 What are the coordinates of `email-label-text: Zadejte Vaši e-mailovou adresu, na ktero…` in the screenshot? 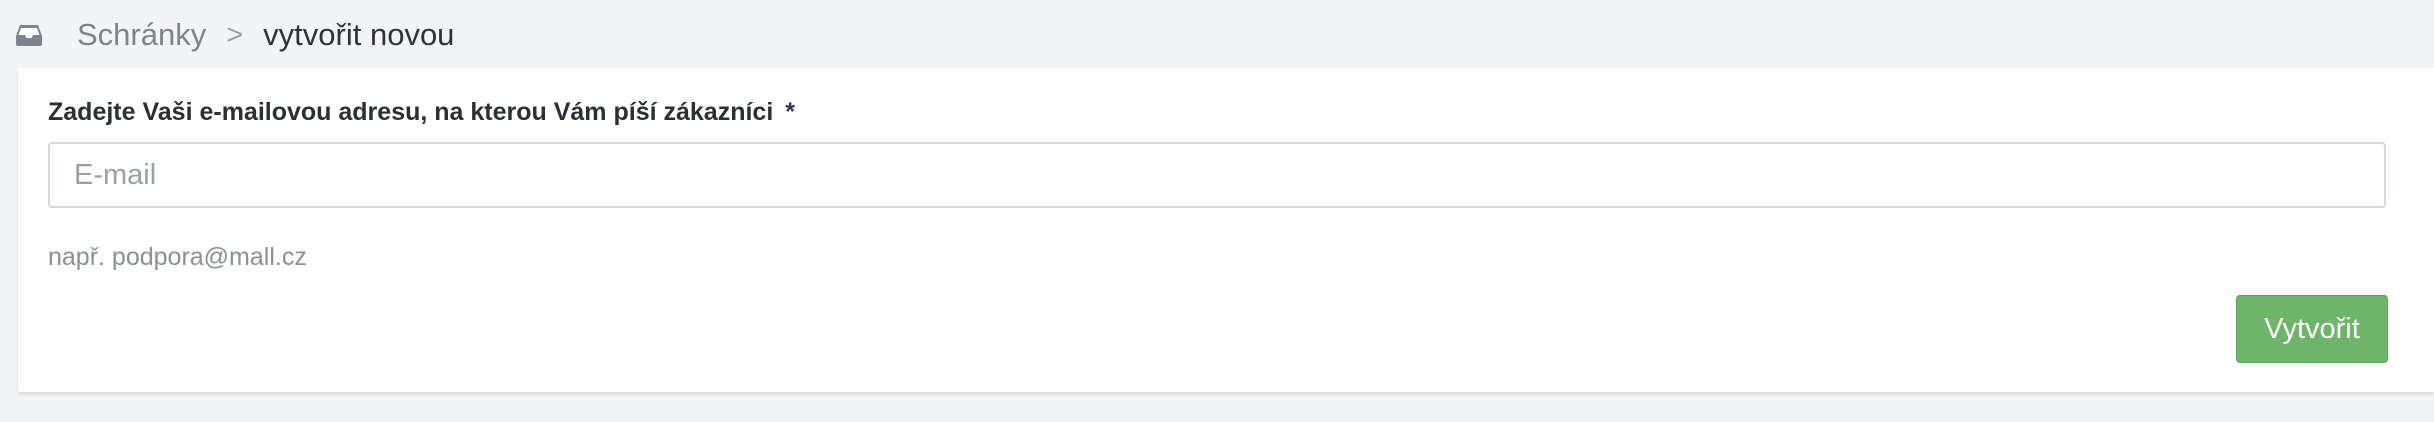 It's located at (411, 112).